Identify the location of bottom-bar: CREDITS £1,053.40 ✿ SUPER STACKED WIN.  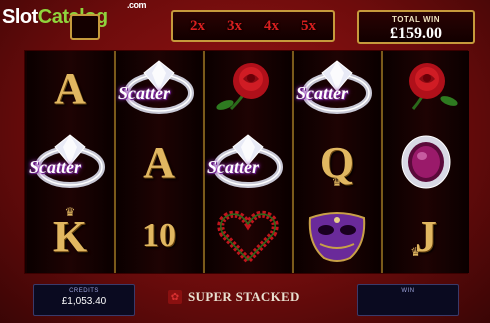
(245, 299).